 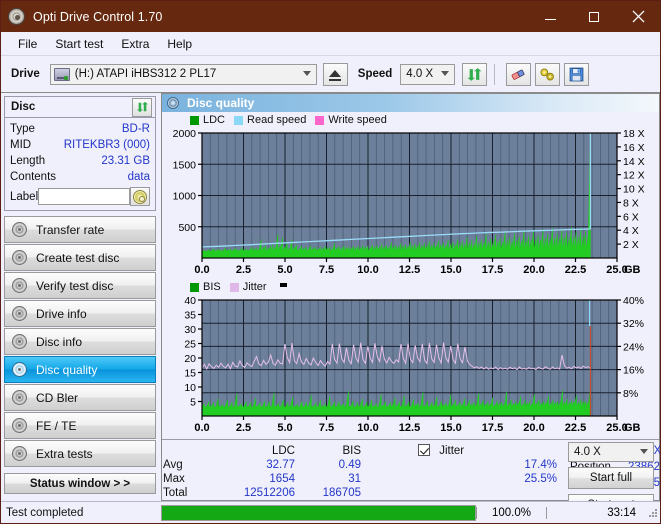 What do you see at coordinates (511, 512) in the screenshot?
I see `progress-percent: 100.0%` at bounding box center [511, 512].